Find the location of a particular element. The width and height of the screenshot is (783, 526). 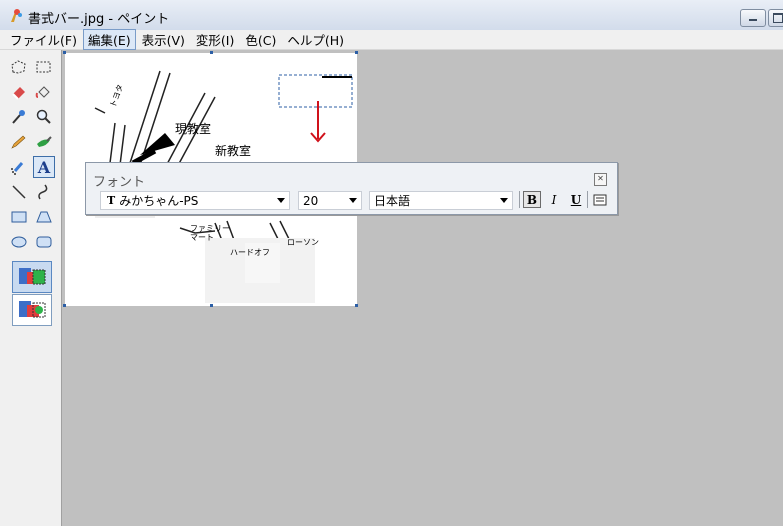

polygon-icon is located at coordinates (44, 217).